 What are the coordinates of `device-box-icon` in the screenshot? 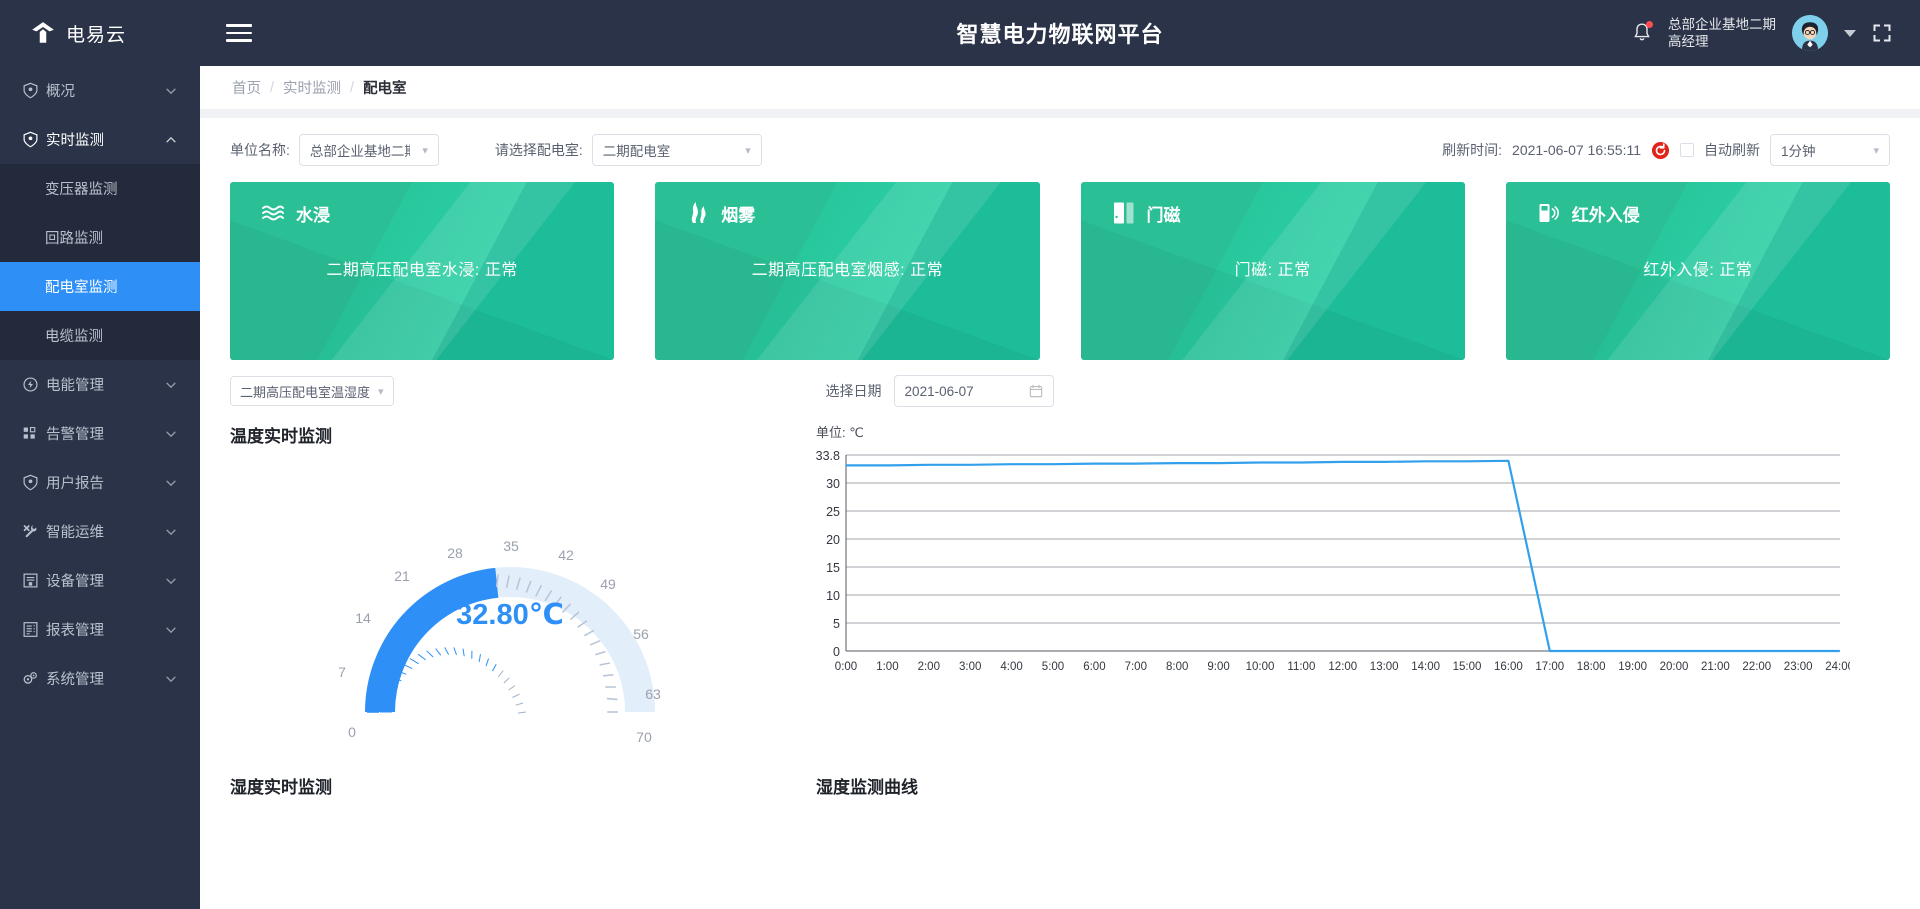 It's located at (30, 580).